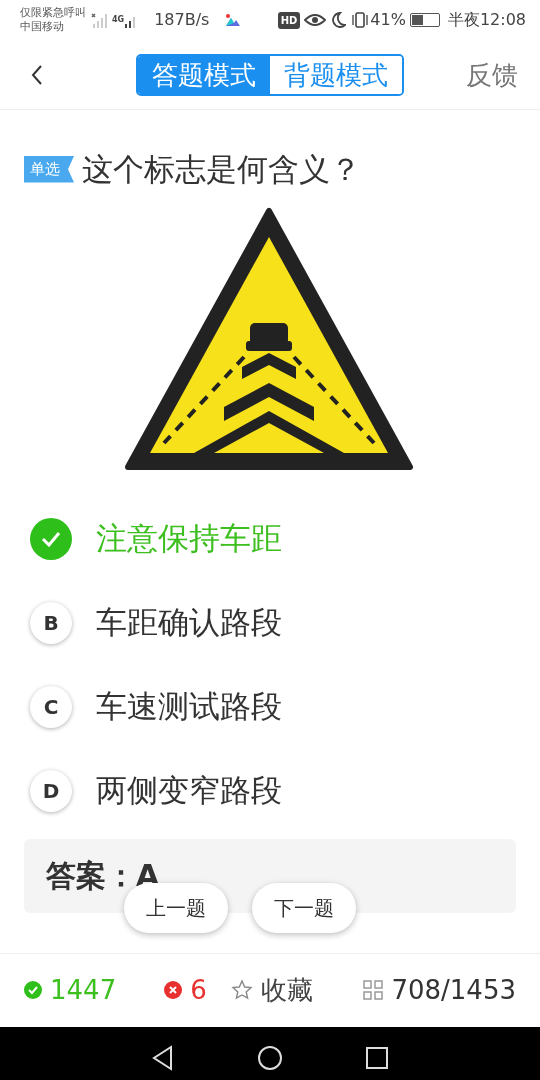 The image size is (540, 1080). Describe the element at coordinates (289, 20) in the screenshot. I see `hd-badge: HD` at that location.